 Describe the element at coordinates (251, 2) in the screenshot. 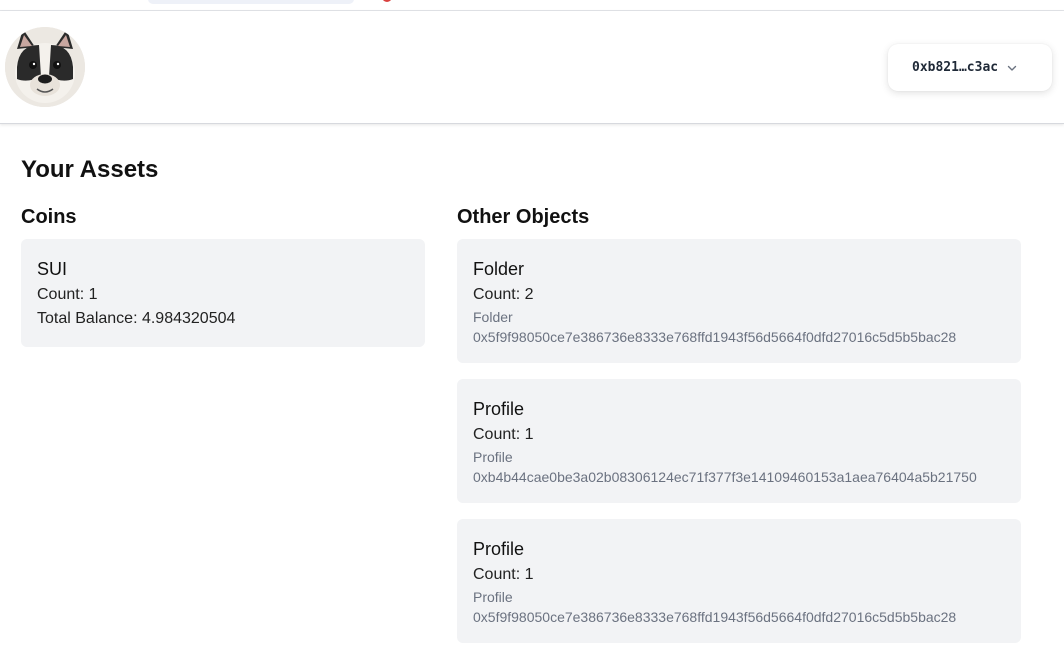

I see `top-nav-pill` at that location.